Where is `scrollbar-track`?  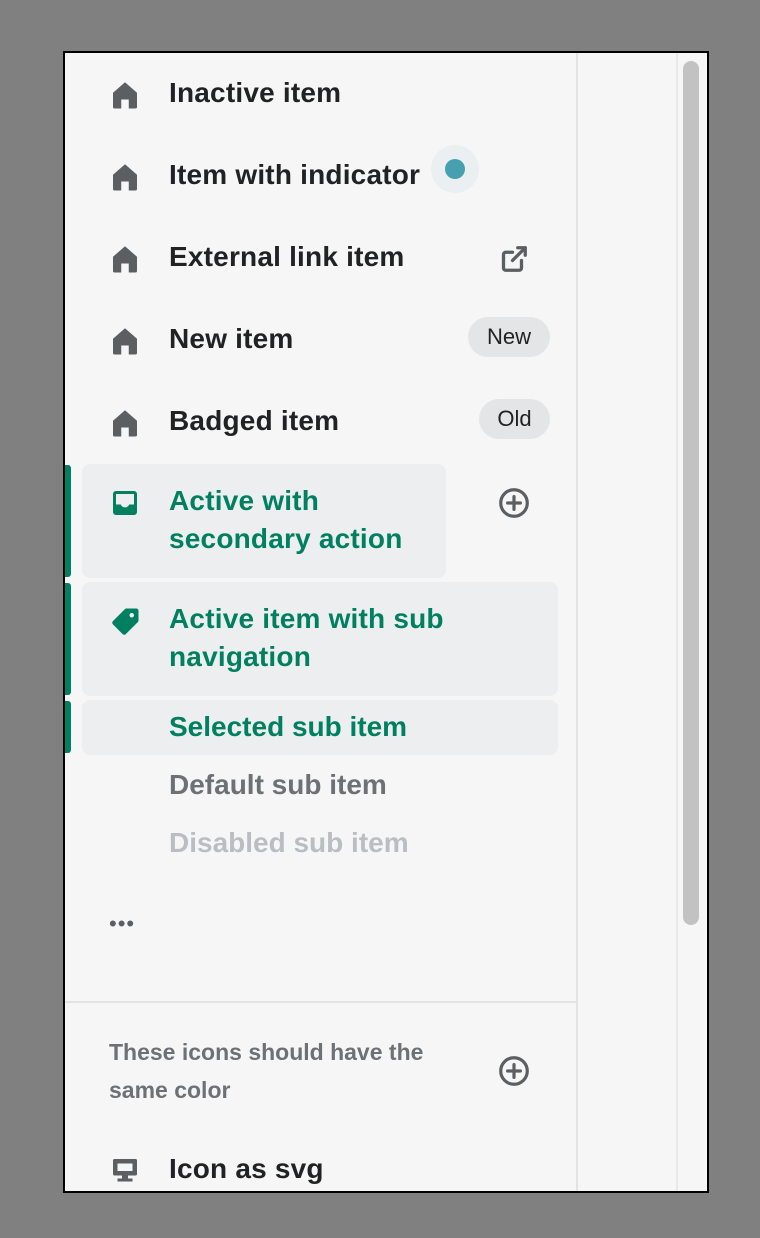
scrollbar-track is located at coordinates (692, 622).